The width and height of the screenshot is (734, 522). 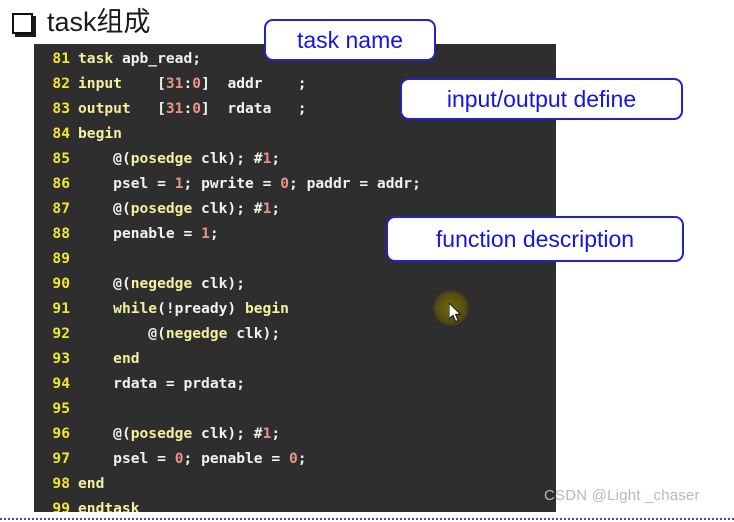 What do you see at coordinates (140, 58) in the screenshot?
I see `code-line-text: task apb_read;` at bounding box center [140, 58].